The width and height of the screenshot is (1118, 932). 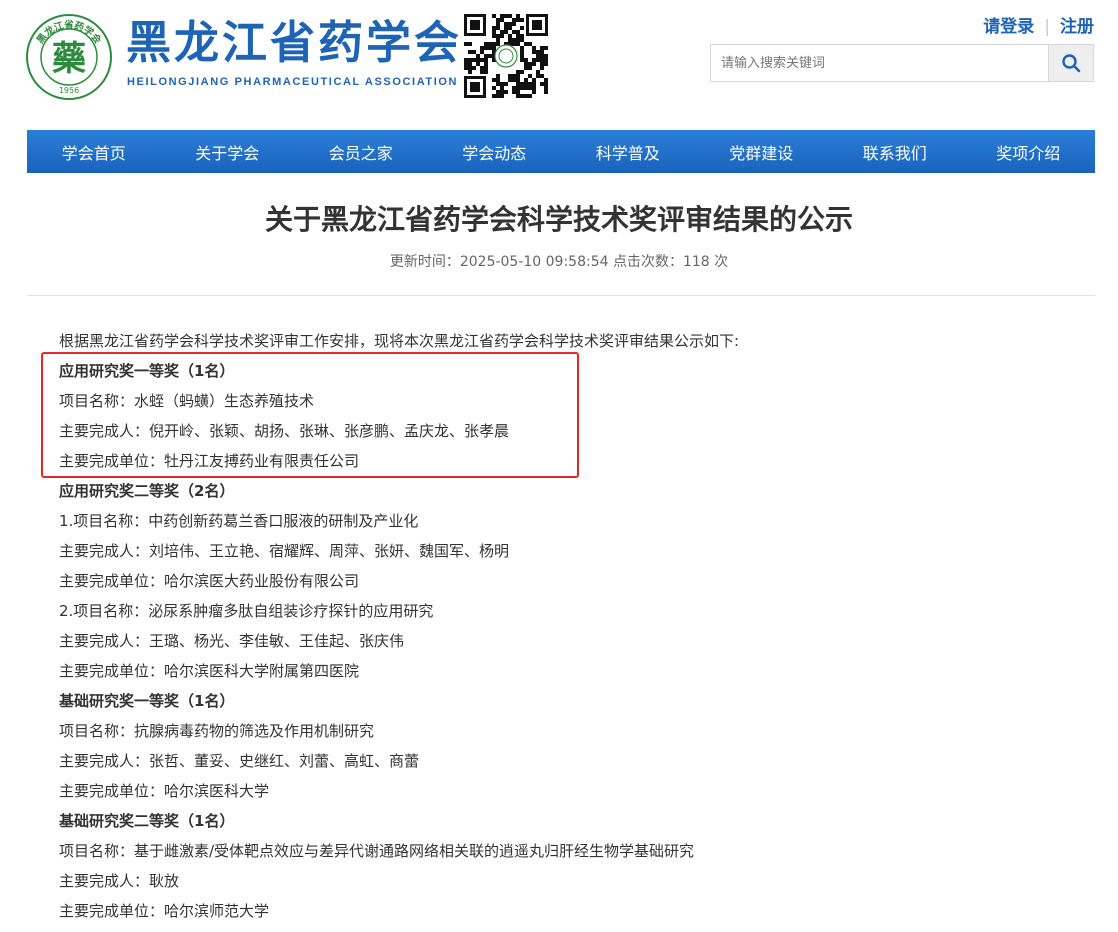 I want to click on search-input, so click(x=880, y=63).